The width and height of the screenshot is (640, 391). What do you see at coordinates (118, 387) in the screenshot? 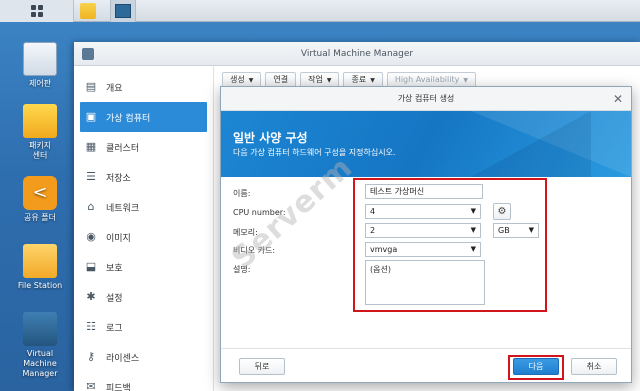
I see `sidebar-item-label: 피드백` at bounding box center [118, 387].